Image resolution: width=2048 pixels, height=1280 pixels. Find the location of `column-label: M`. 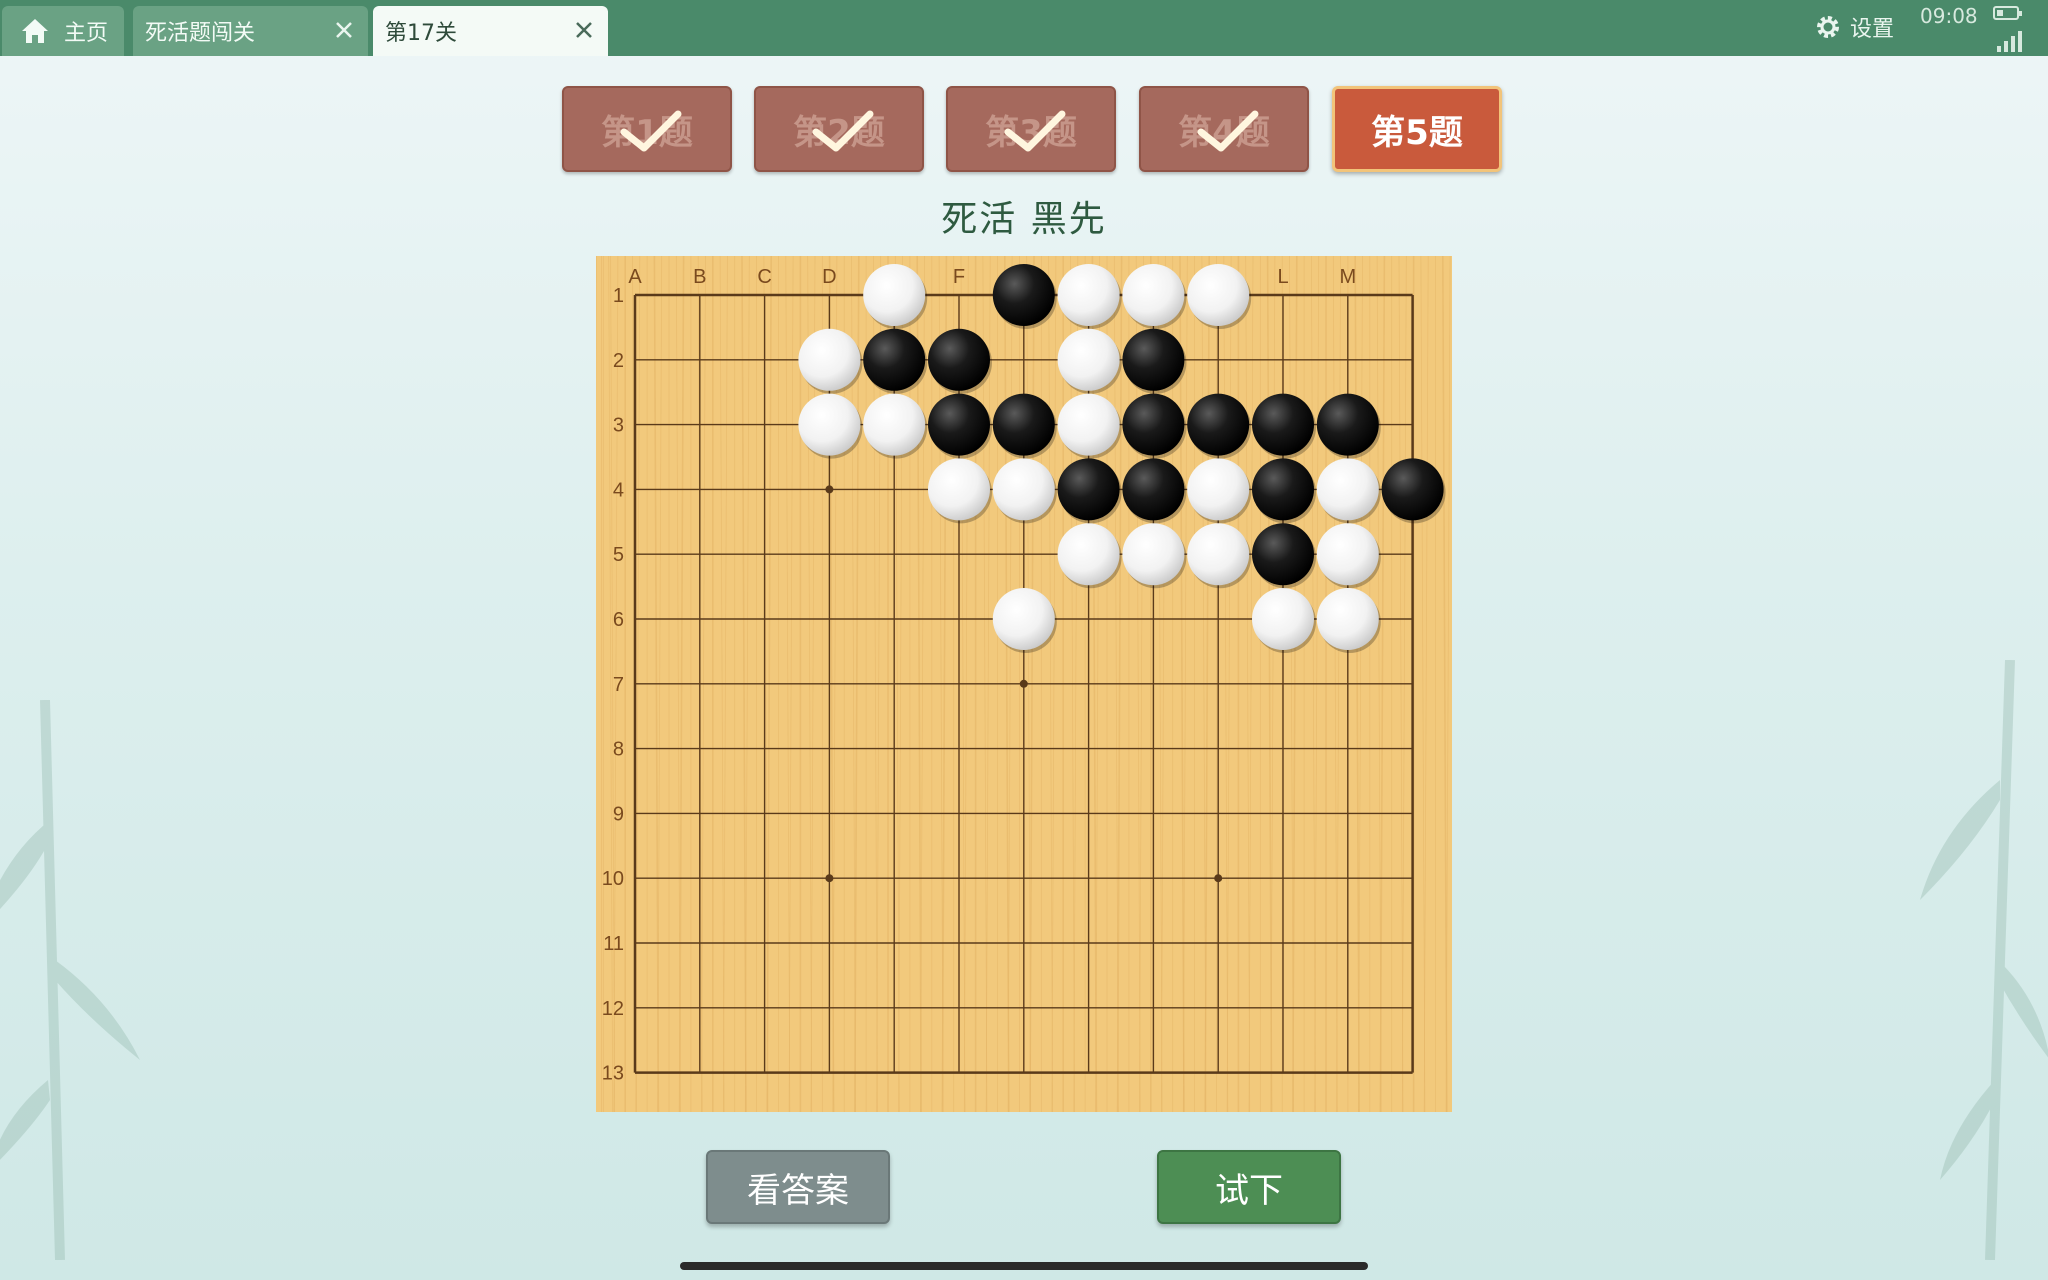

column-label: M is located at coordinates (1347, 277).